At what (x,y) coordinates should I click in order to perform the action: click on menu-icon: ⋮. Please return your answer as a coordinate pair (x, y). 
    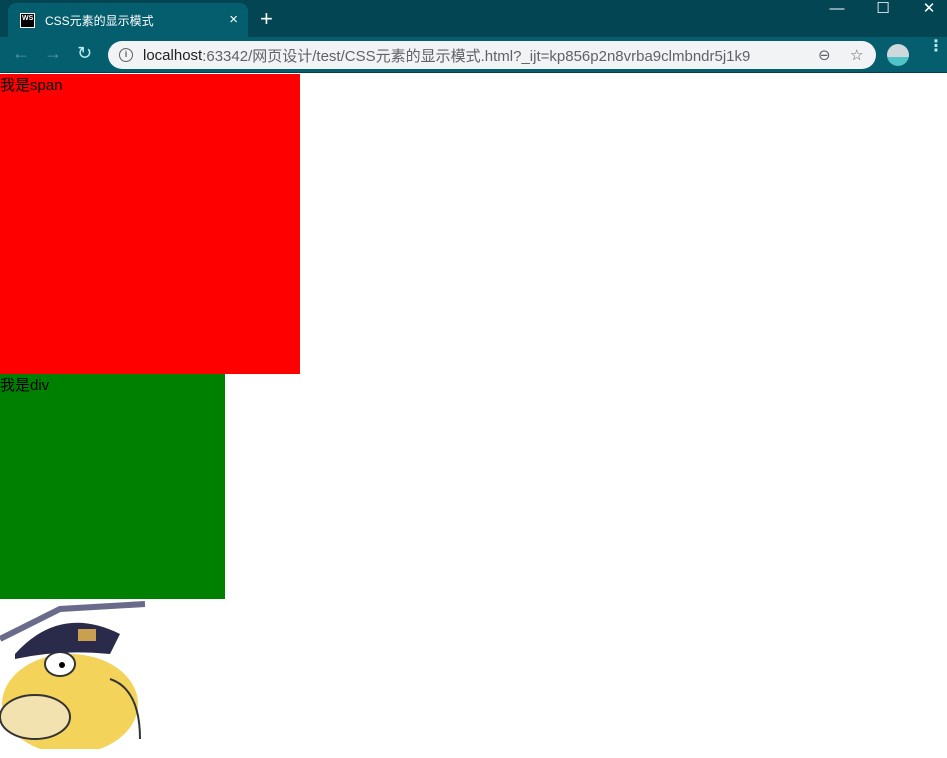
    Looking at the image, I should click on (936, 47).